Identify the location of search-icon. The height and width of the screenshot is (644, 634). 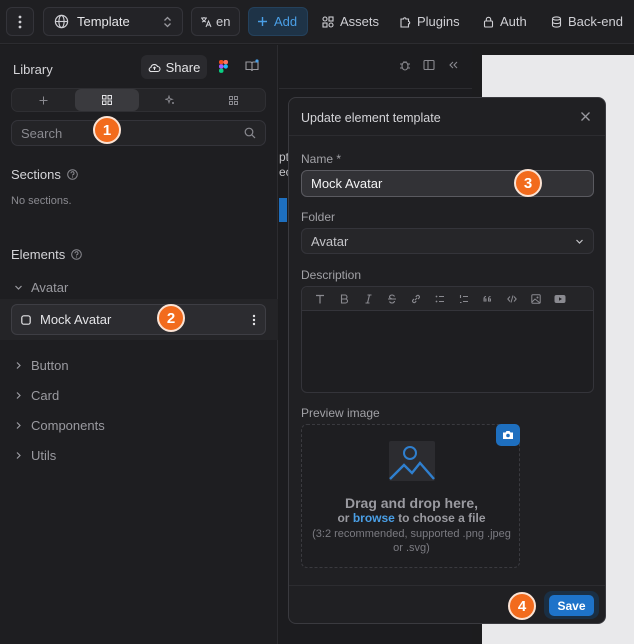
(250, 133).